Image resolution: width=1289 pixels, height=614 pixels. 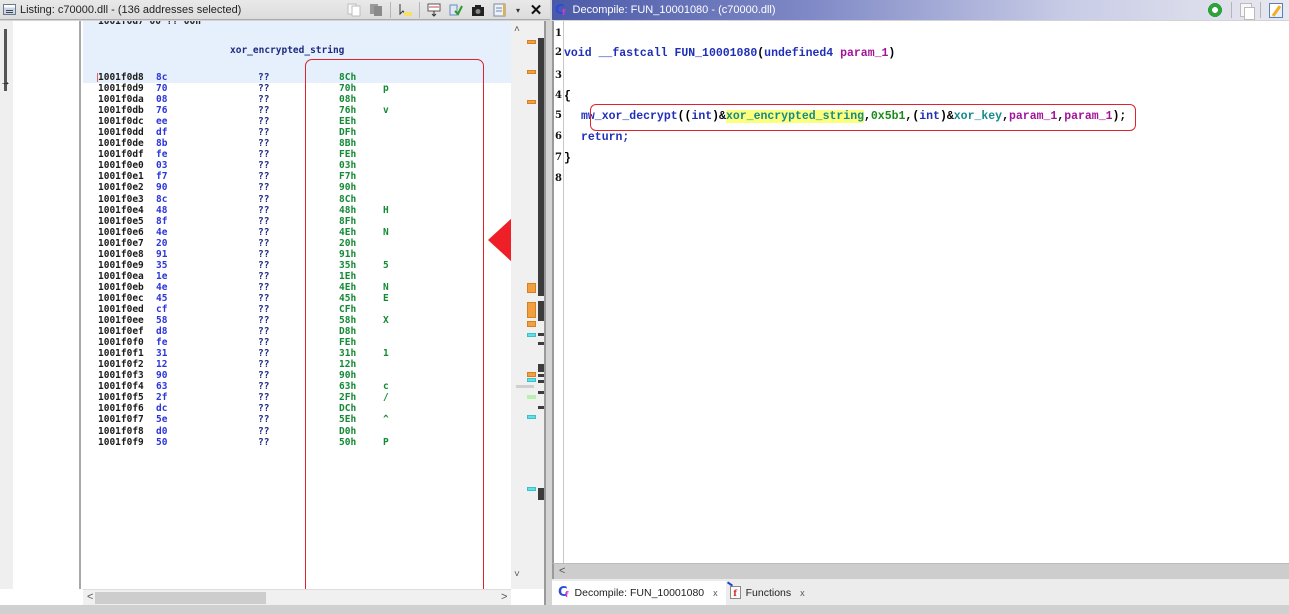 What do you see at coordinates (386, 111) in the screenshot?
I see `ascii-char: v` at bounding box center [386, 111].